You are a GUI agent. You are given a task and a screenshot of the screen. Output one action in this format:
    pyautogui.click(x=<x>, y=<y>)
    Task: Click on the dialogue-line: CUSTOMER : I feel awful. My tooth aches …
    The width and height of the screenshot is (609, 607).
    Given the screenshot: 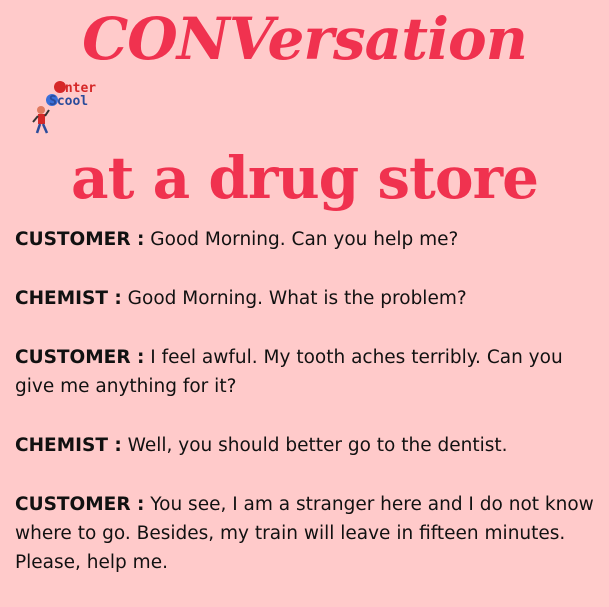 What is the action you would take?
    pyautogui.click(x=307, y=372)
    